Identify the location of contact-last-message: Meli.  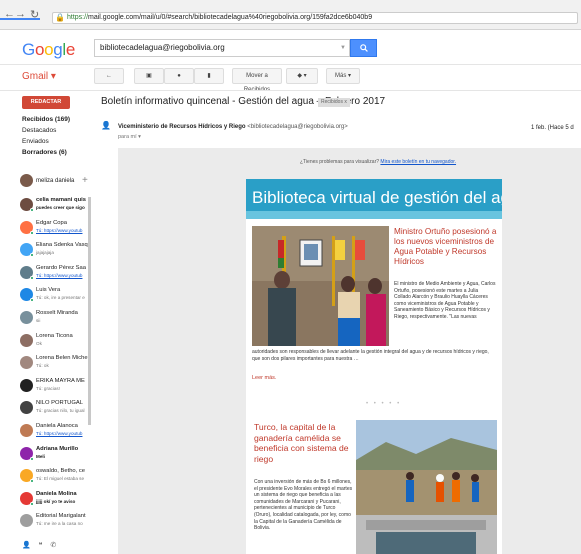
(40, 456).